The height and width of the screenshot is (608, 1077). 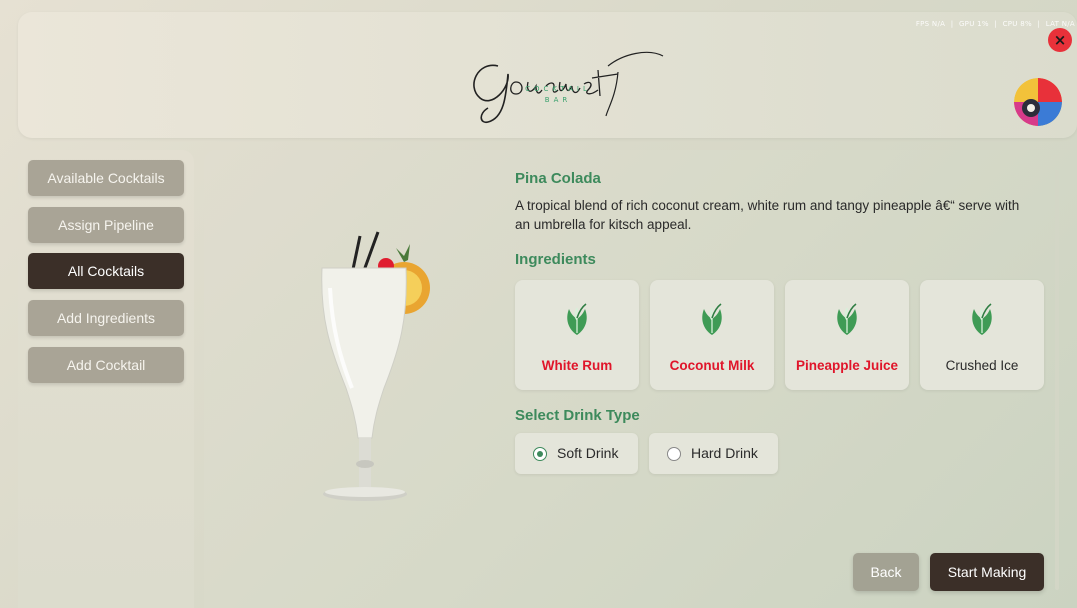 What do you see at coordinates (982, 365) in the screenshot?
I see `ingredient-name: Crushed Ice` at bounding box center [982, 365].